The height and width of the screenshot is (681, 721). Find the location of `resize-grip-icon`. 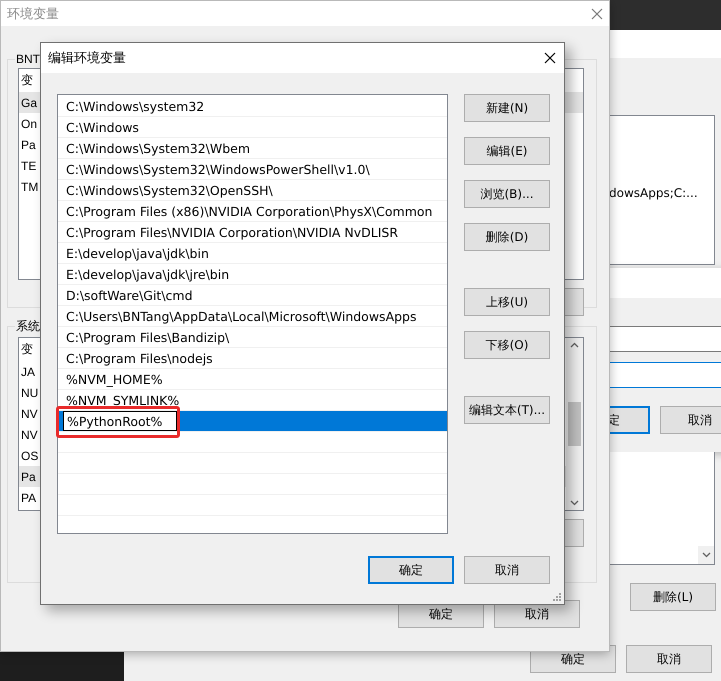

resize-grip-icon is located at coordinates (557, 597).